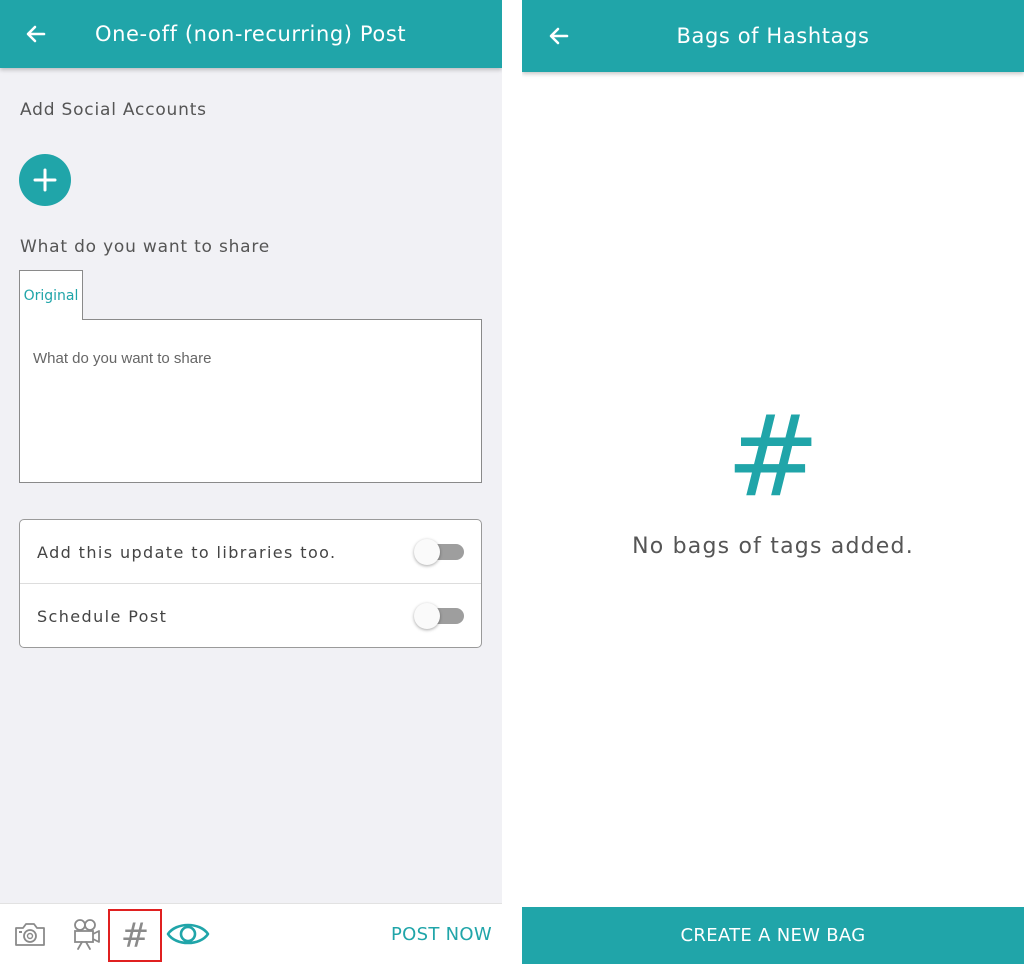 The height and width of the screenshot is (964, 1024). Describe the element at coordinates (250, 401) in the screenshot. I see `share-text-input` at that location.